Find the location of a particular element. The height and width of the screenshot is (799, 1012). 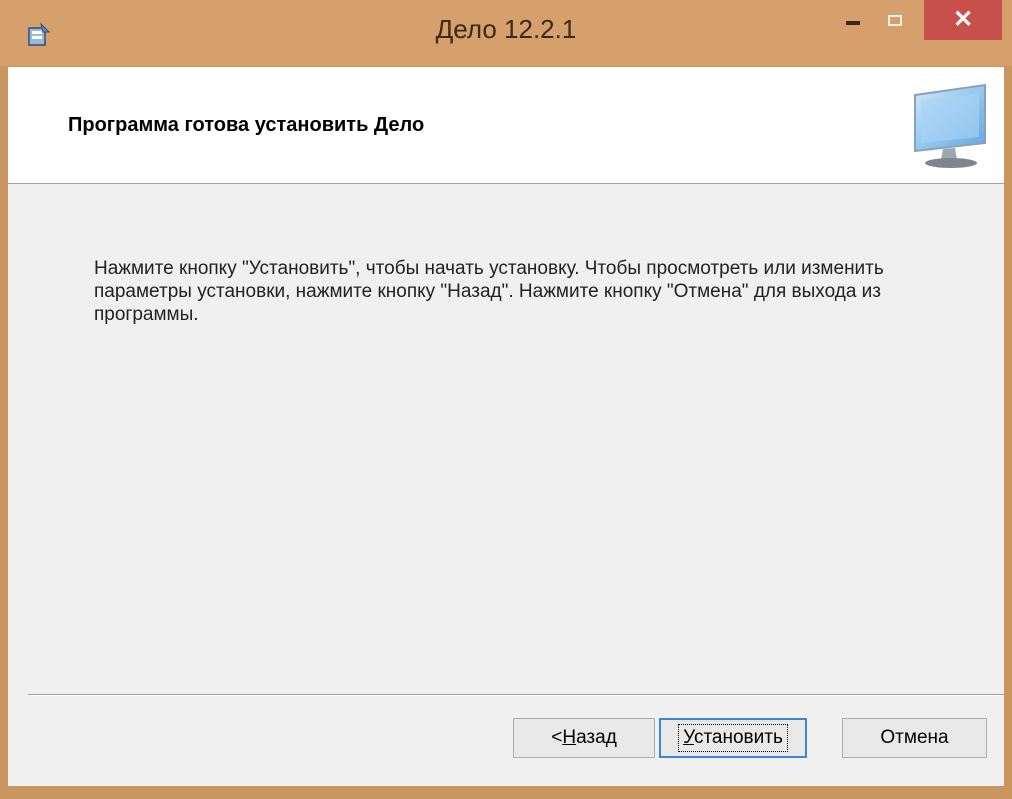

install-button-mnemonic: У is located at coordinates (688, 737).